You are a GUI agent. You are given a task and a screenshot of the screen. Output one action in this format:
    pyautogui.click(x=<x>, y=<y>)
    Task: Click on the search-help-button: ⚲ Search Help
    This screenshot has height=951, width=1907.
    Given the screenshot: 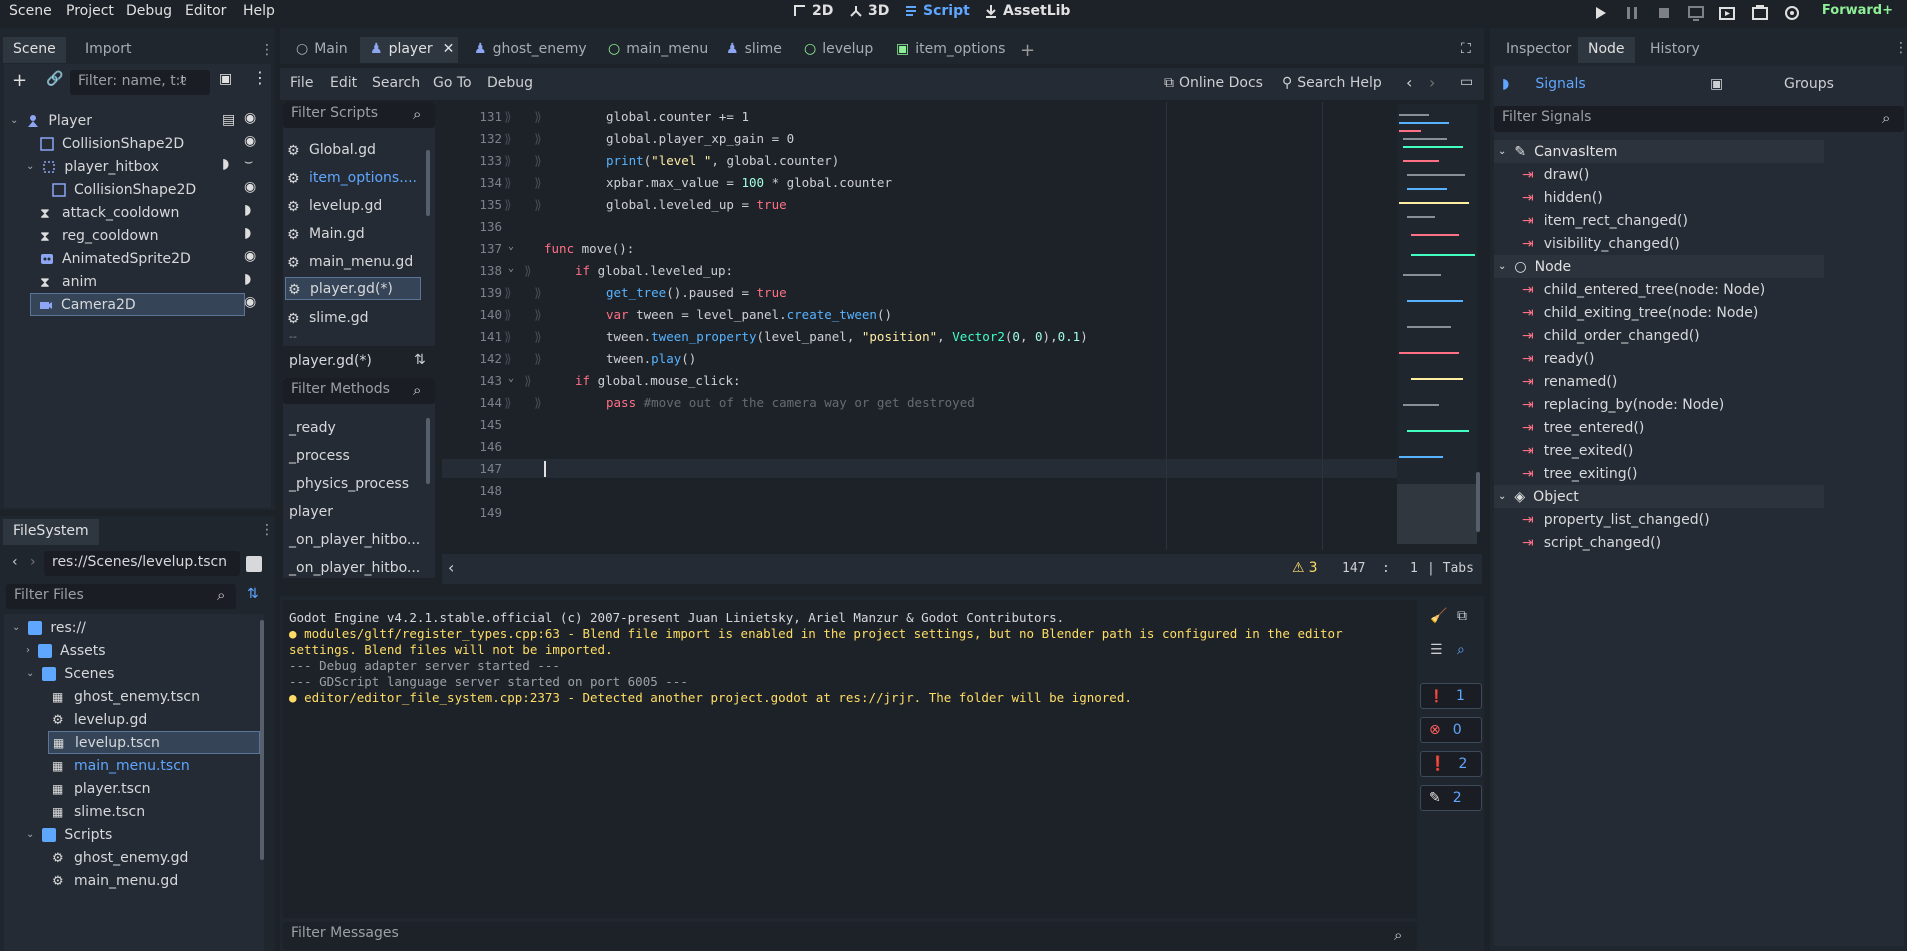 What is the action you would take?
    pyautogui.click(x=1332, y=83)
    